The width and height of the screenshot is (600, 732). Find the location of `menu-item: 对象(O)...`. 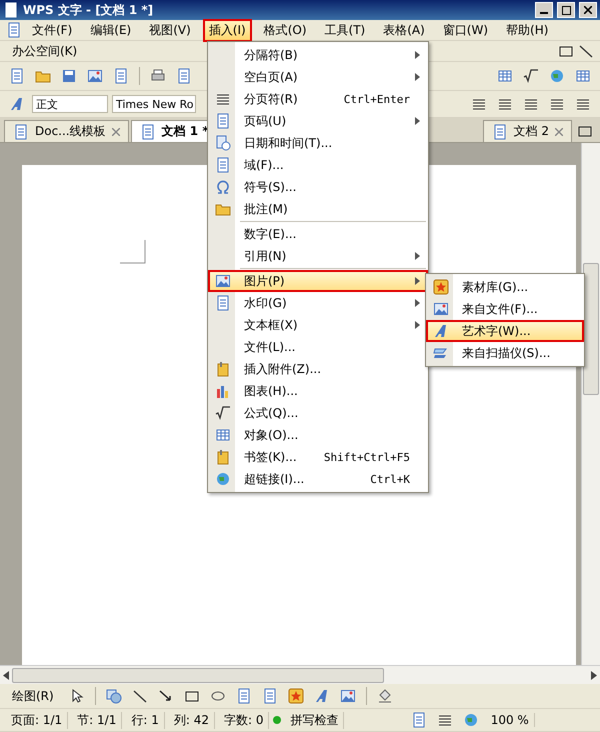

menu-item: 对象(O)... is located at coordinates (318, 435).